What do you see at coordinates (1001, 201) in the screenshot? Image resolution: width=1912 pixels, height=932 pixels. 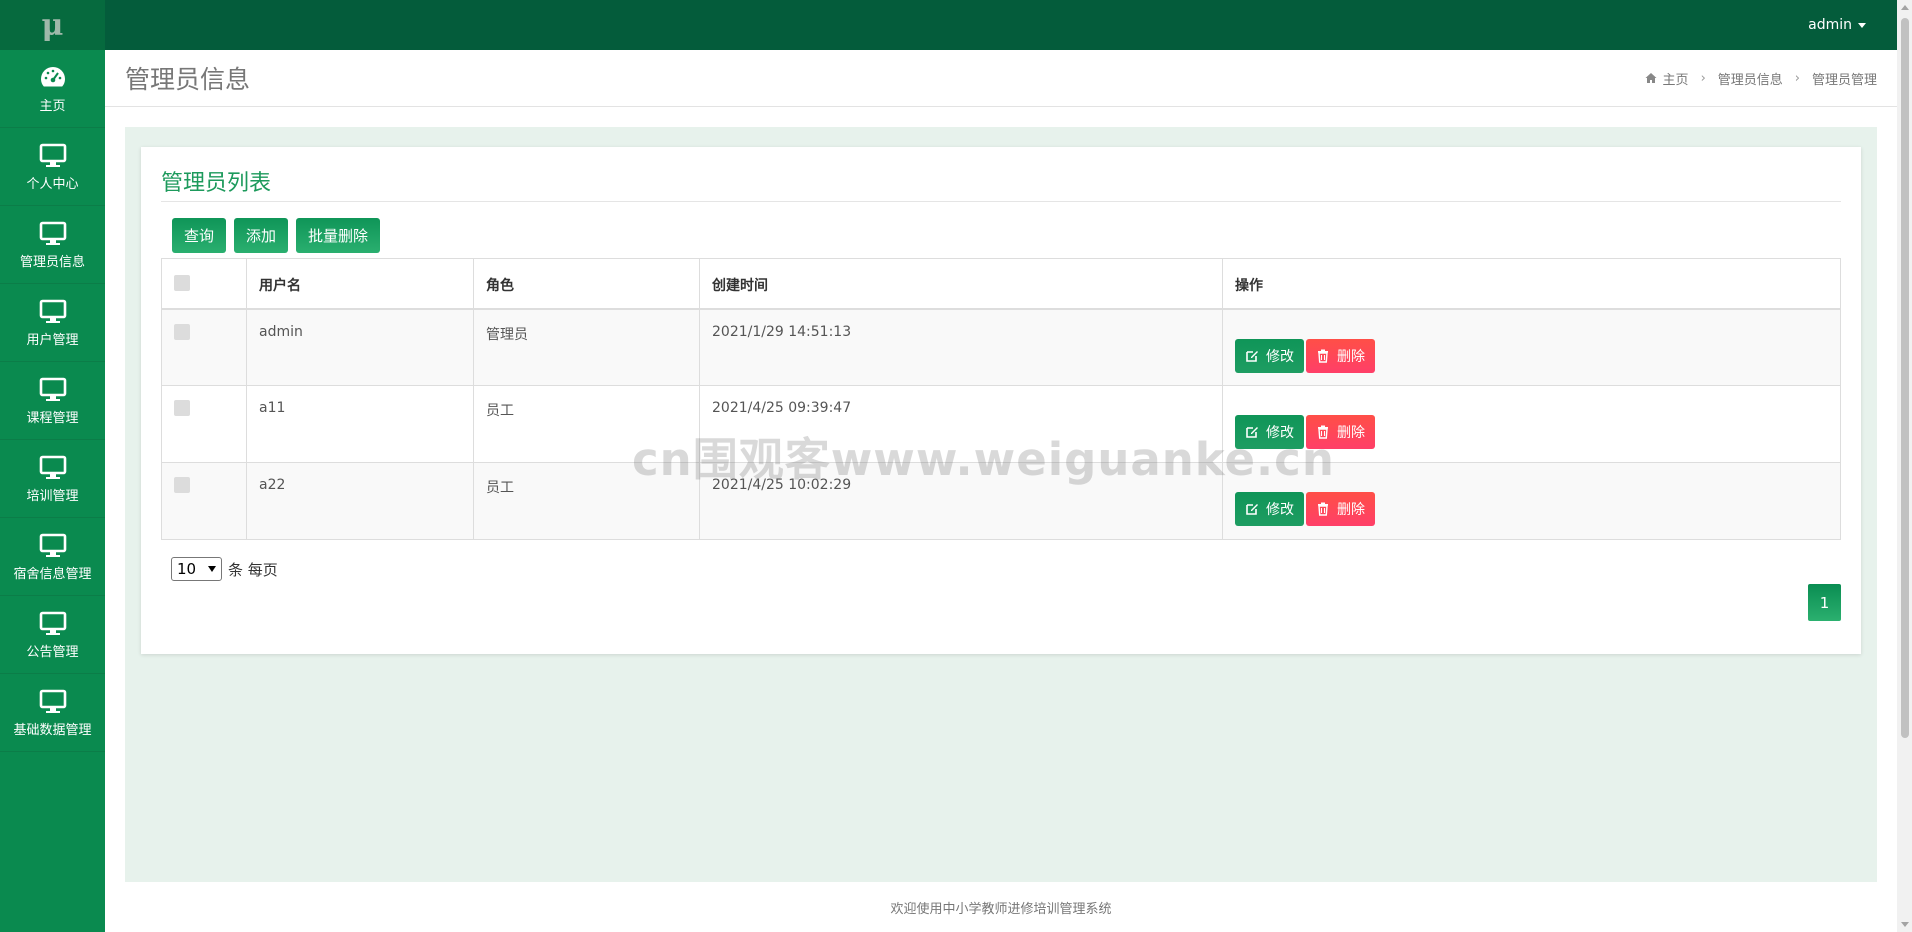 I see `divider` at bounding box center [1001, 201].